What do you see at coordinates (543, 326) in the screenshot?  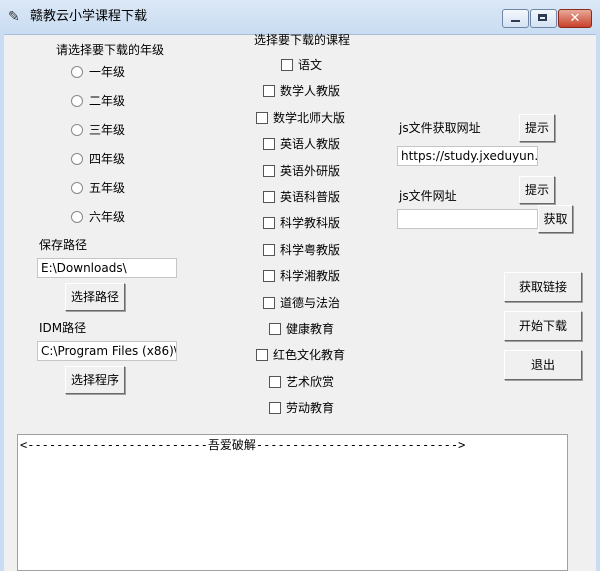 I see `start-download-button: 开始下载` at bounding box center [543, 326].